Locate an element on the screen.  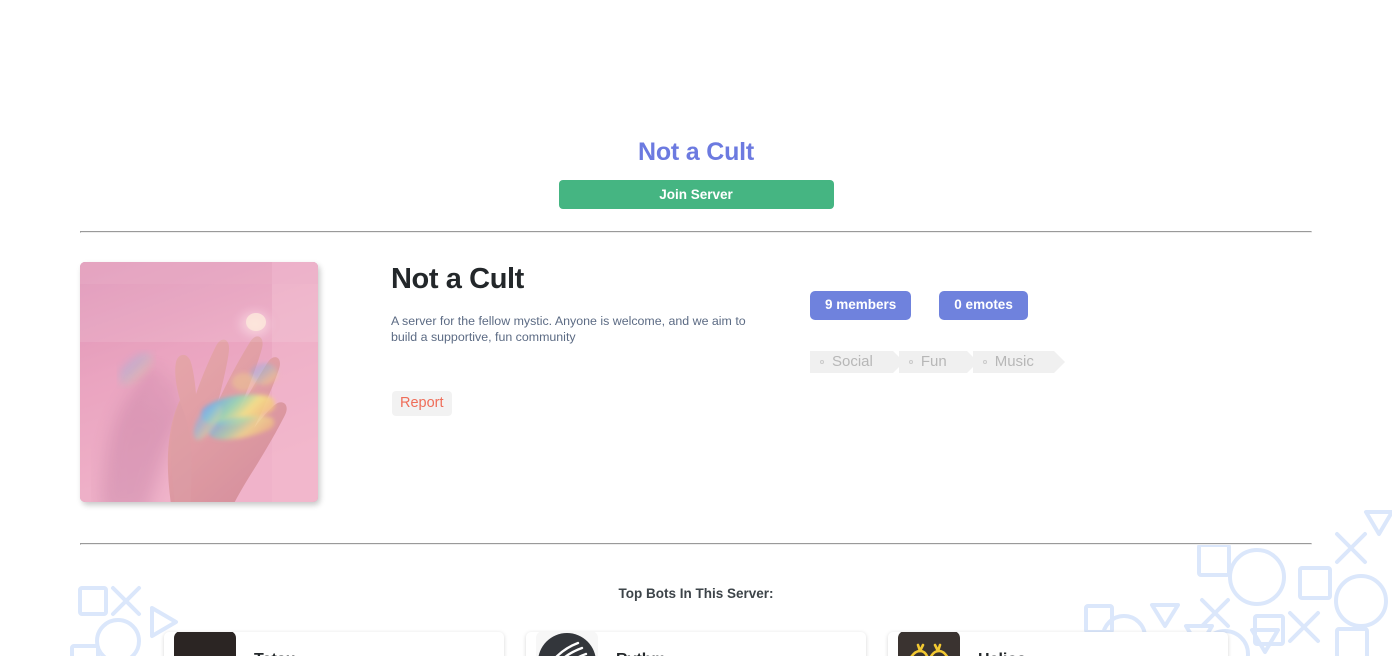
rythm-logo-icon is located at coordinates (567, 644).